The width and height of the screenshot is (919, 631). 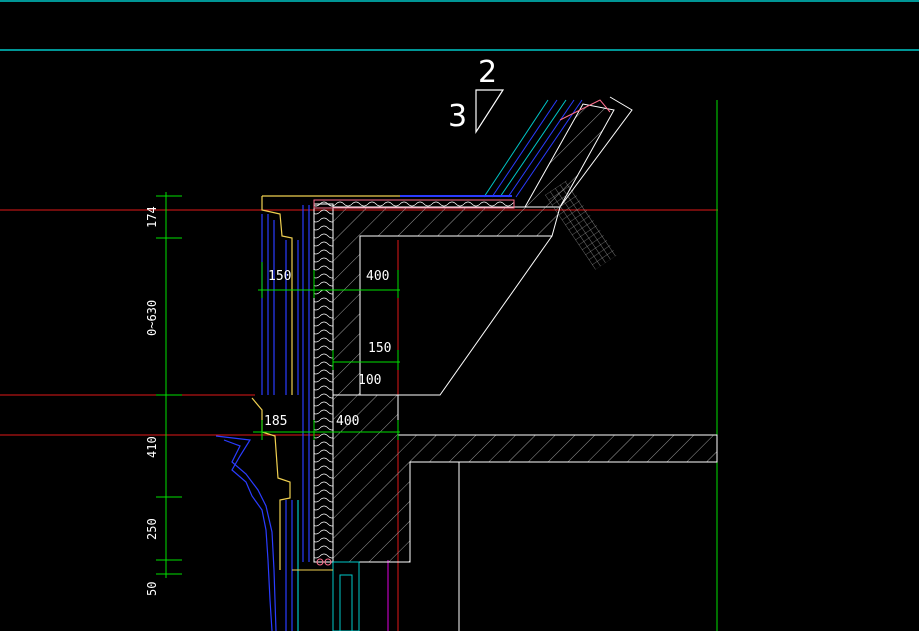 I want to click on vdim-250: 250, so click(x=152, y=529).